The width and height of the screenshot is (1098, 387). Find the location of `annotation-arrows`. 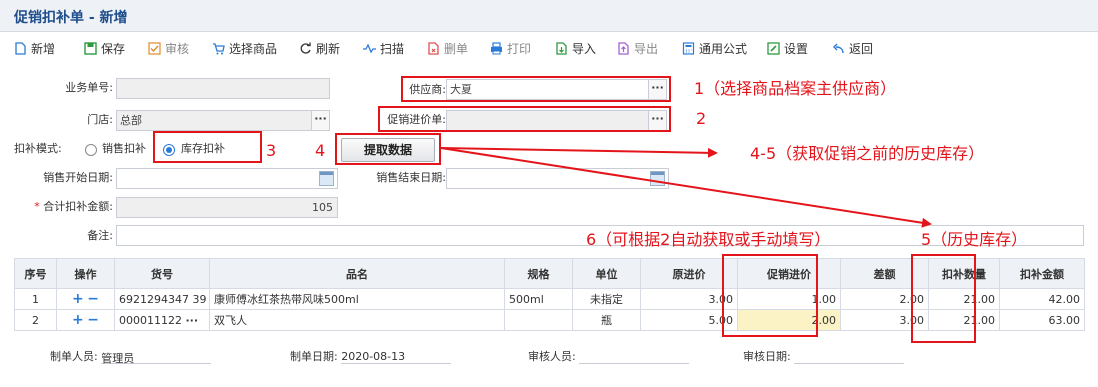

annotation-arrows is located at coordinates (686, 187).